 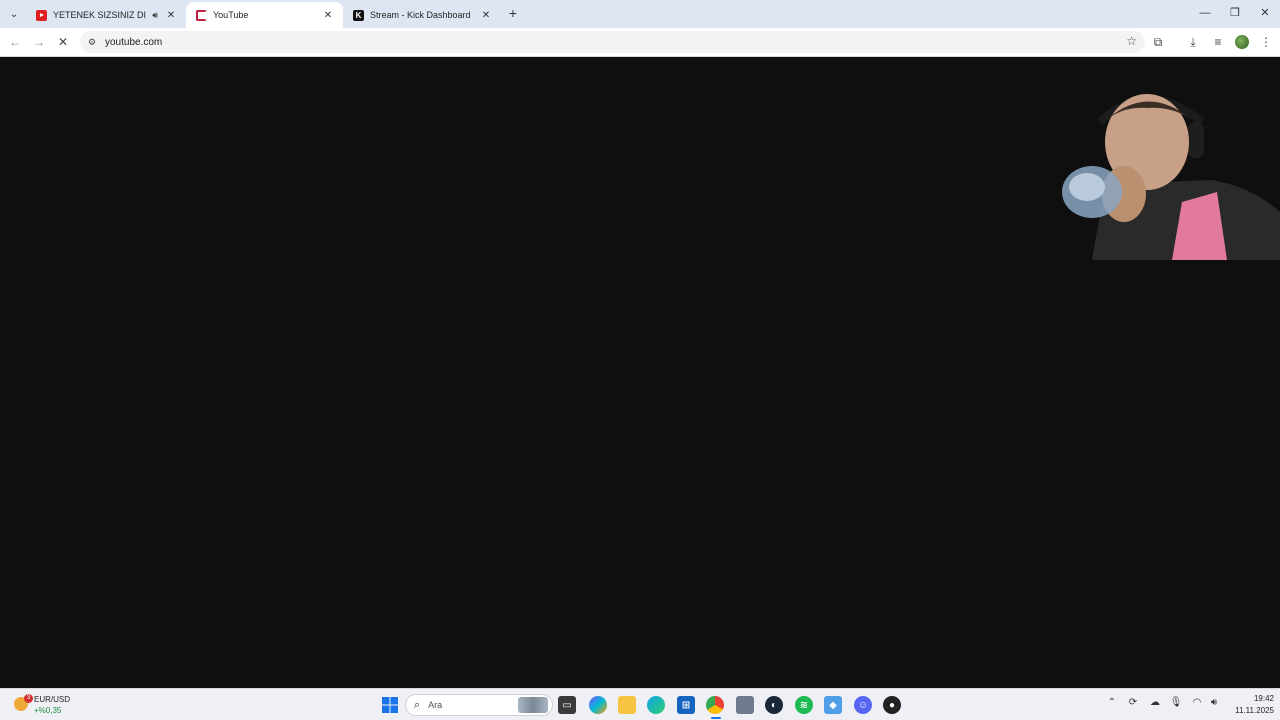 What do you see at coordinates (1205, 13) in the screenshot?
I see `minimize-icon: —` at bounding box center [1205, 13].